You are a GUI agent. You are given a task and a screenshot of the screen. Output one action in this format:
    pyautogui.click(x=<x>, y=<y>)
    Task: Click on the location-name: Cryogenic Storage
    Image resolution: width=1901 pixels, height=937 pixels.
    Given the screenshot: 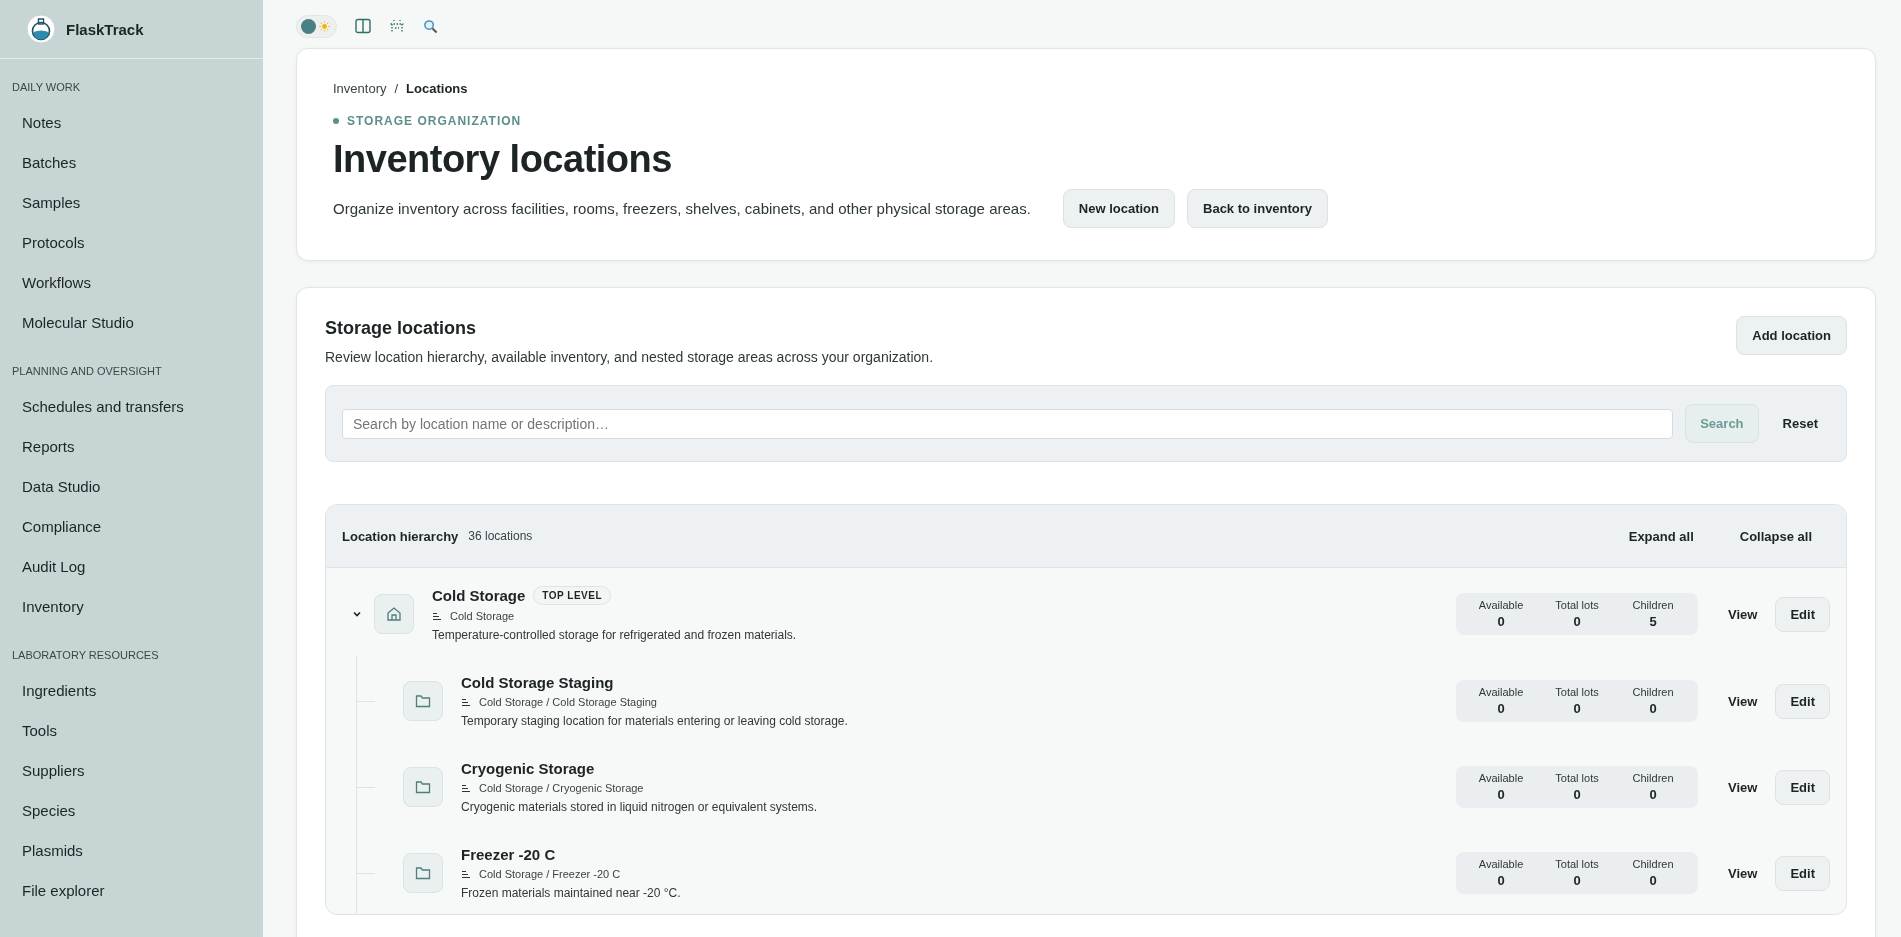 What is the action you would take?
    pyautogui.click(x=528, y=768)
    